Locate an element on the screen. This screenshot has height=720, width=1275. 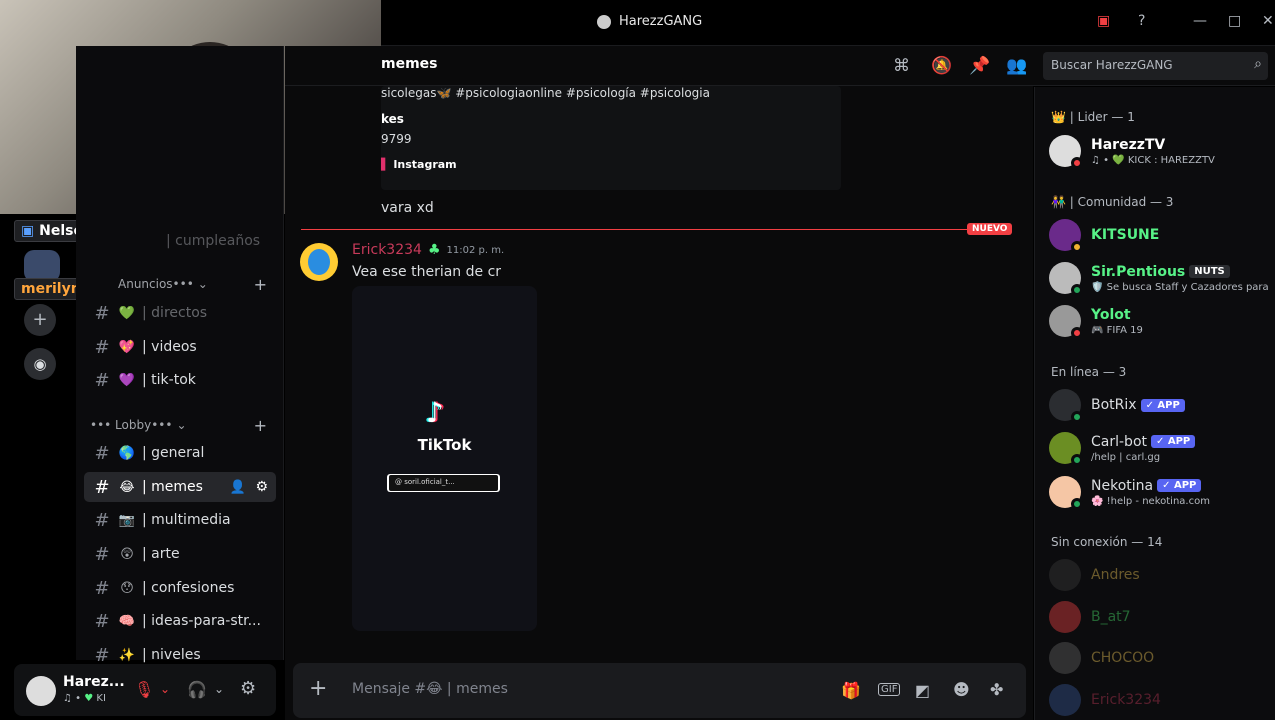
search-icon: ⌕ is located at coordinates (1258, 64).